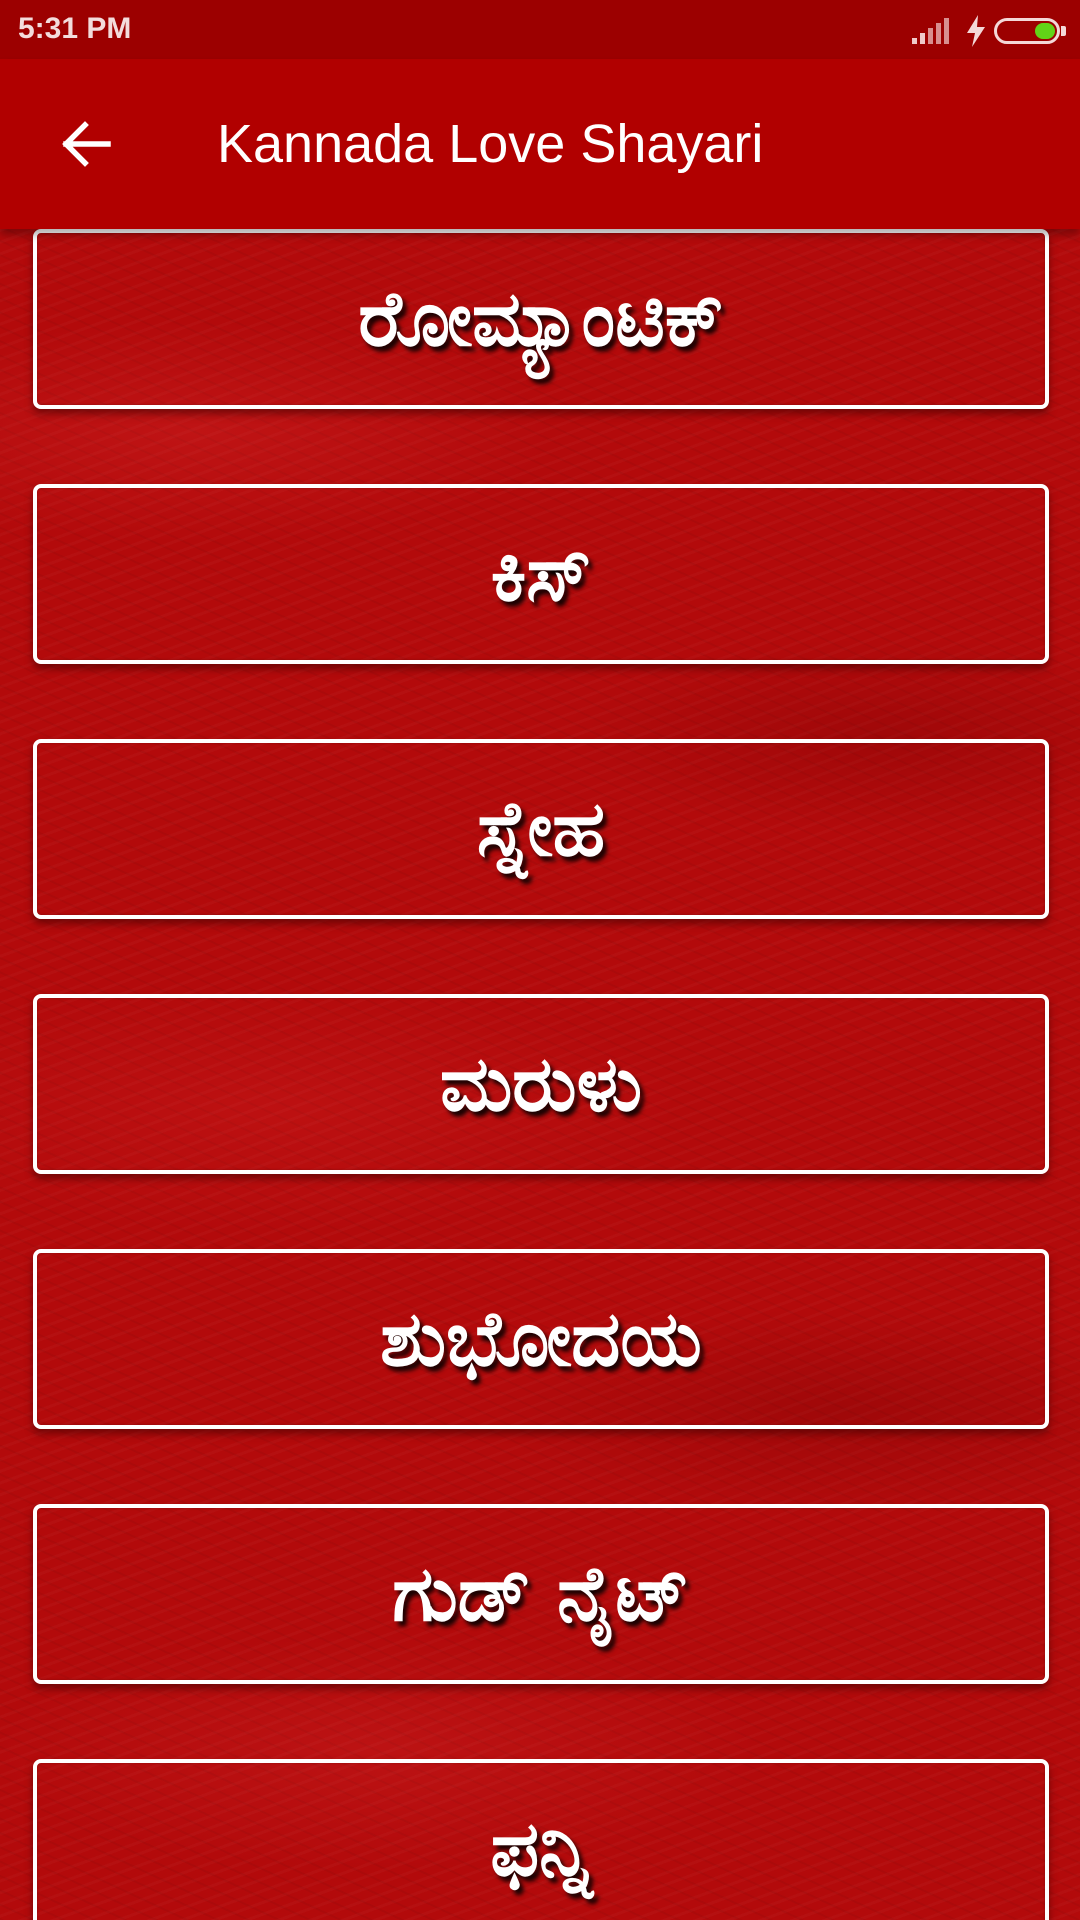 Image resolution: width=1080 pixels, height=1920 pixels. What do you see at coordinates (1030, 31) in the screenshot?
I see `battery-icon` at bounding box center [1030, 31].